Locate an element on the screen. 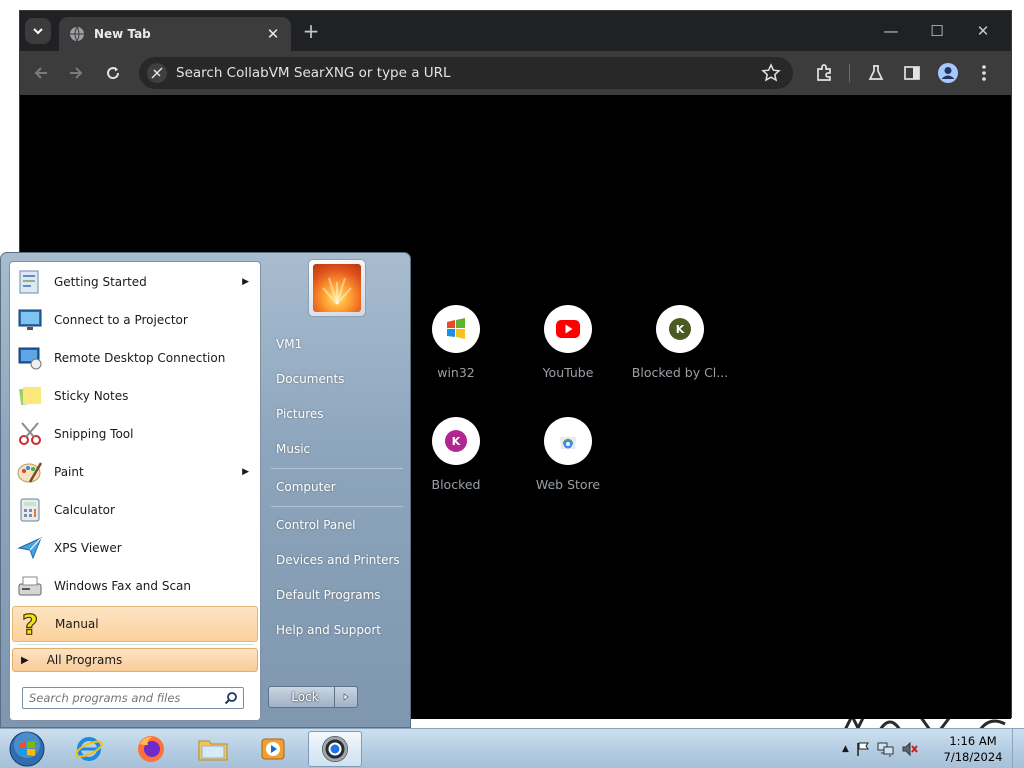 The width and height of the screenshot is (1024, 768). shutdown-options-button is located at coordinates (346, 697).